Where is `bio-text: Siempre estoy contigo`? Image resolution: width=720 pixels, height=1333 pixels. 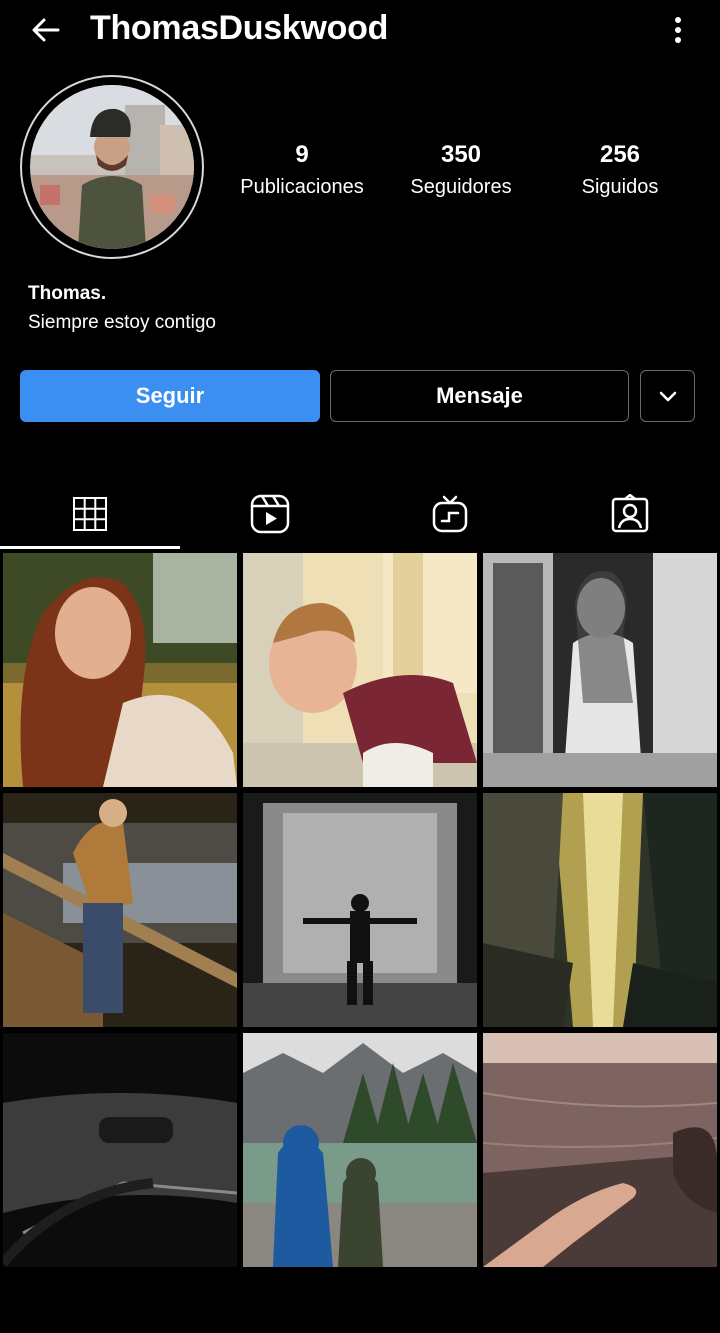 bio-text: Siempre estoy contigo is located at coordinates (122, 322).